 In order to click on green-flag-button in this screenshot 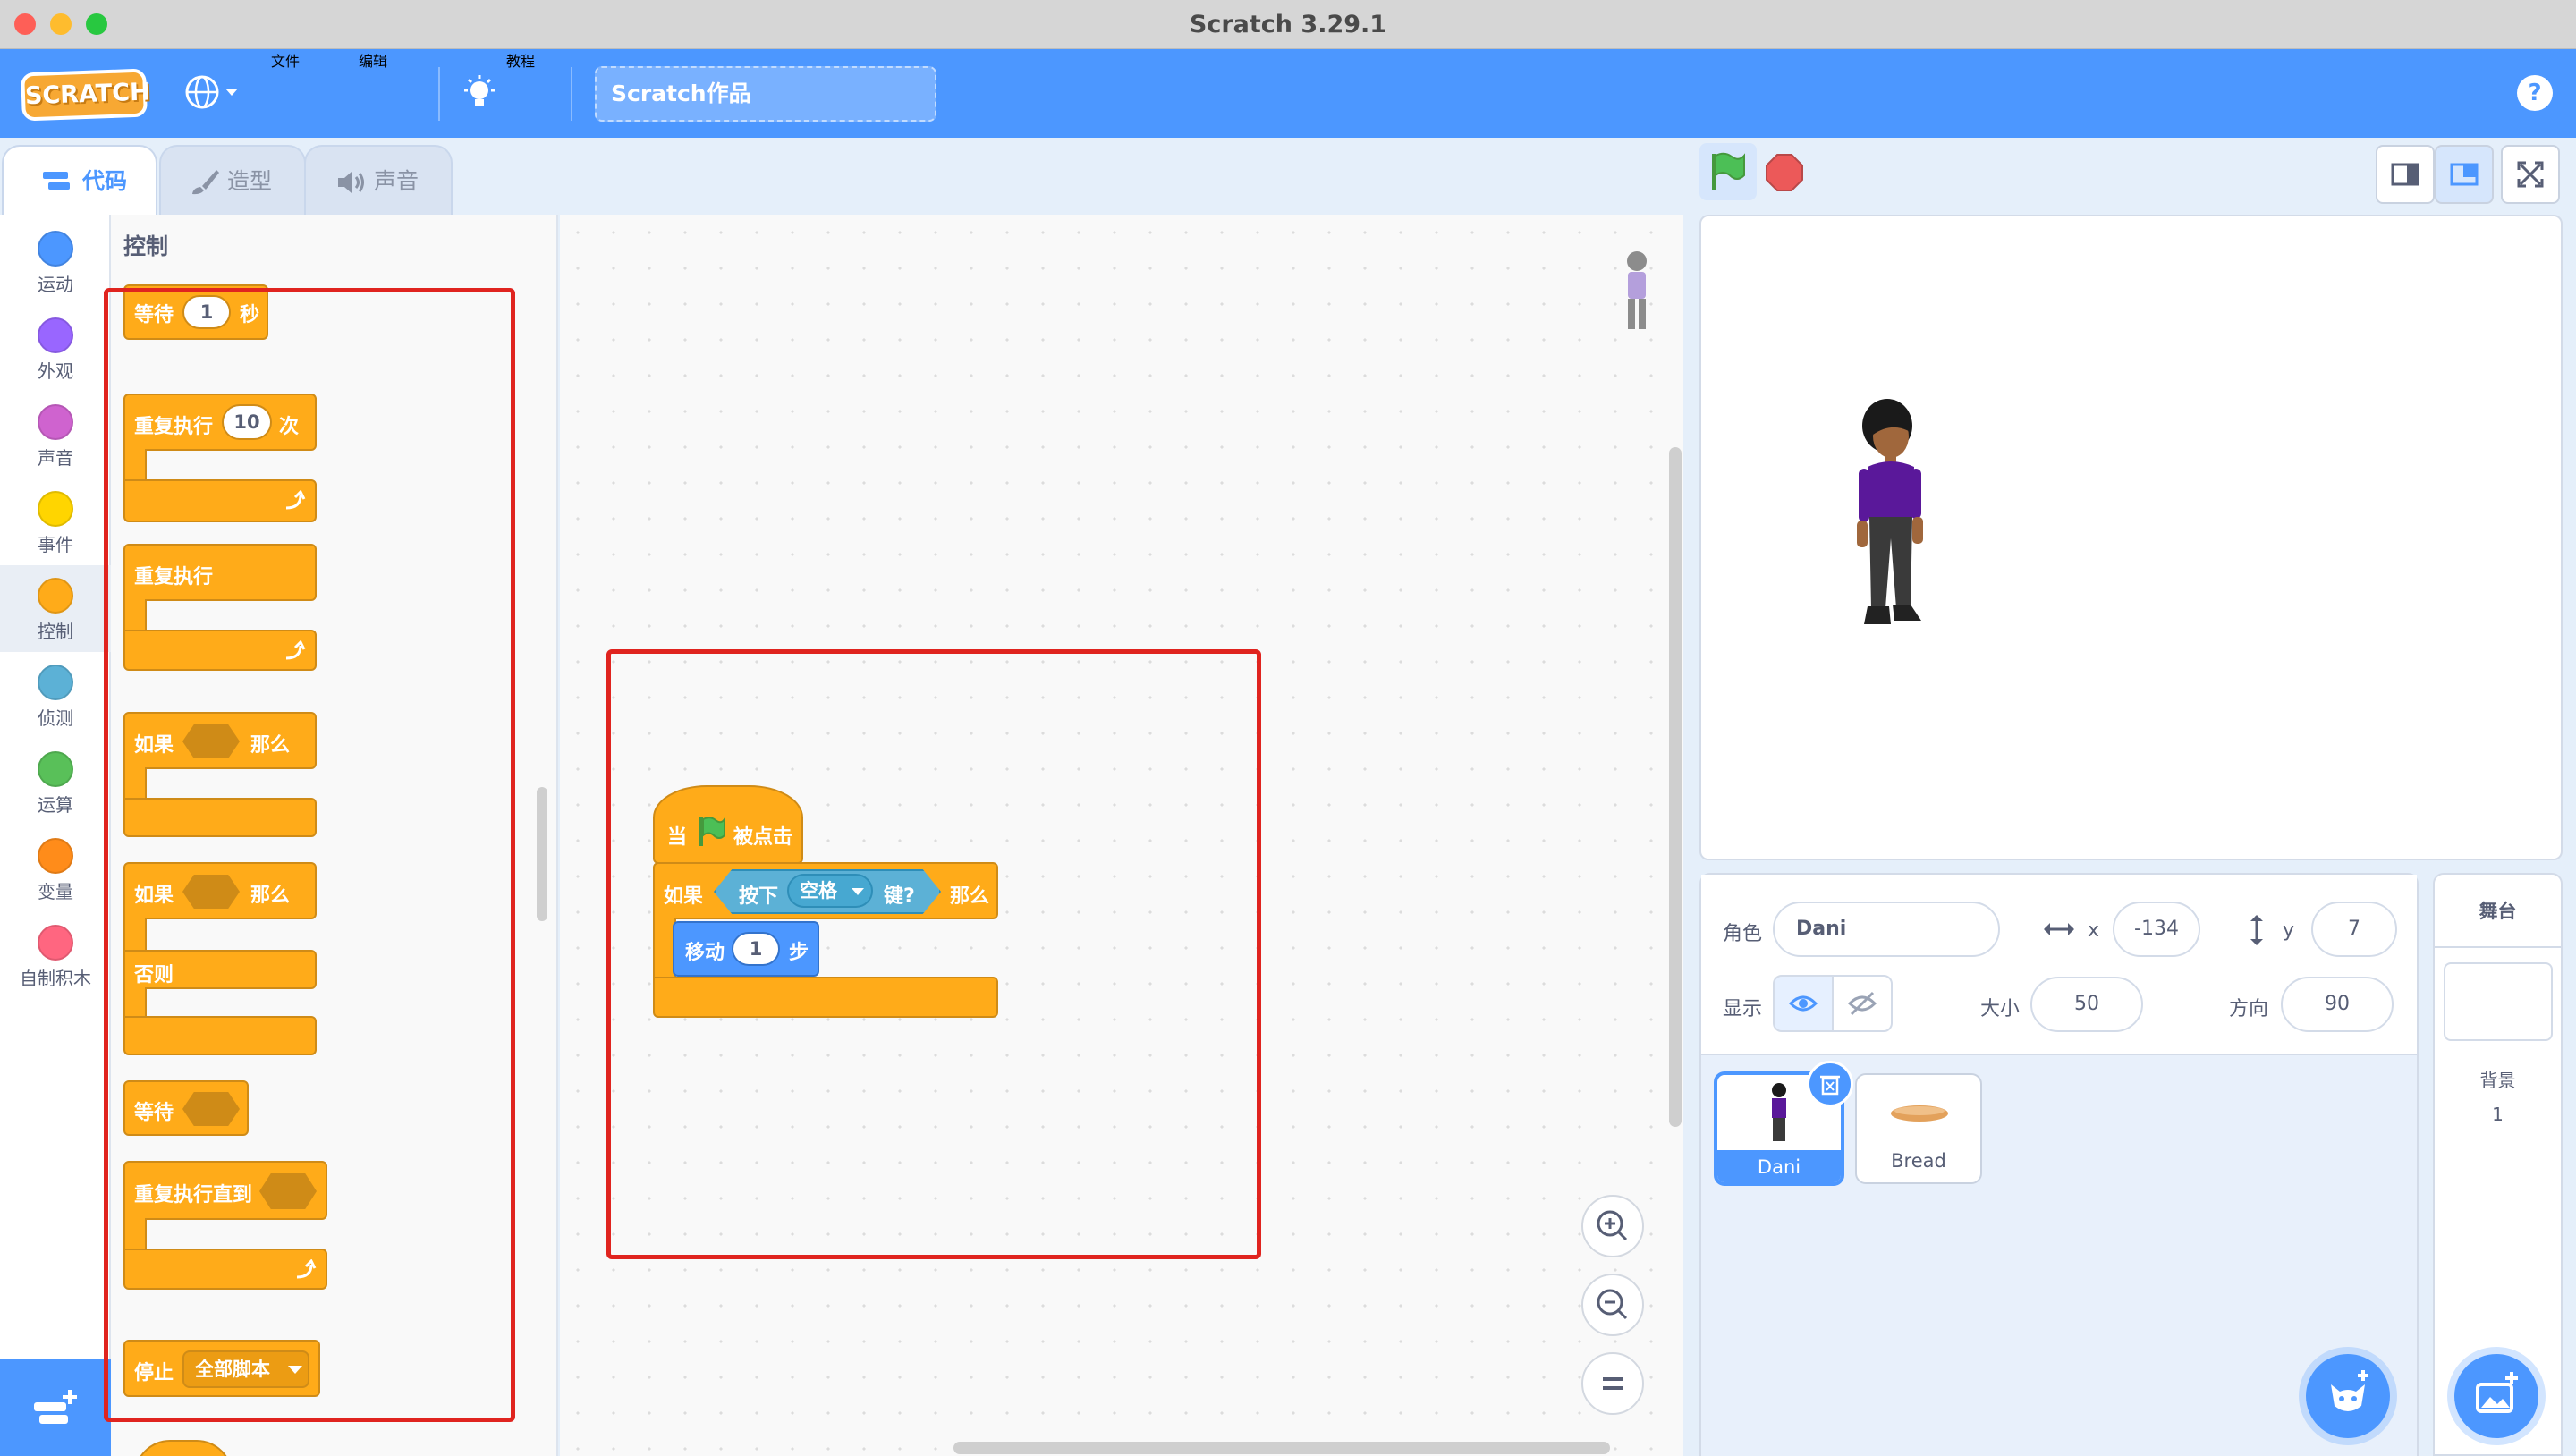, I will do `click(1728, 171)`.